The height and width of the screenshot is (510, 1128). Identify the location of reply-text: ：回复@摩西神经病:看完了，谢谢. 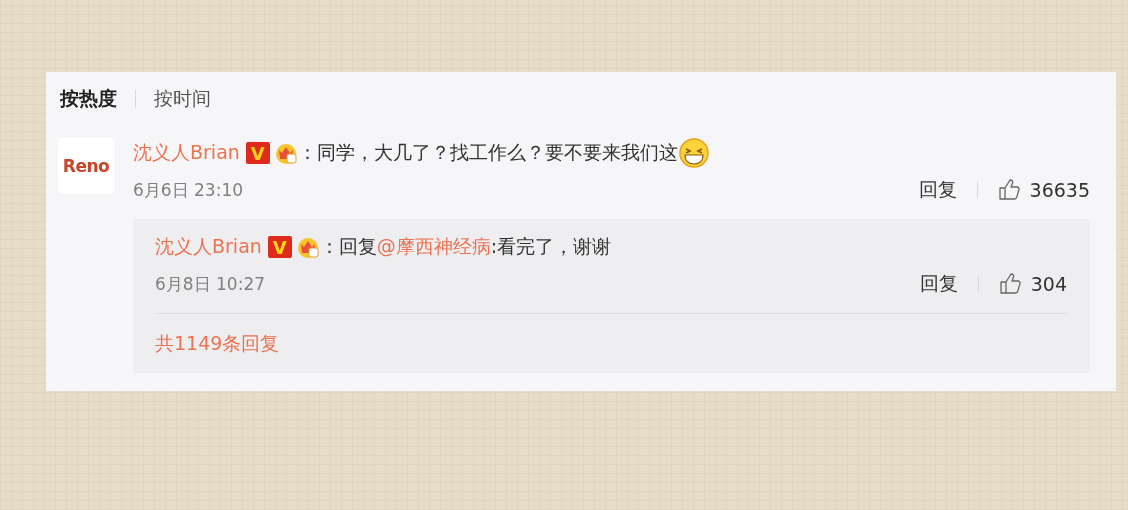
(465, 246).